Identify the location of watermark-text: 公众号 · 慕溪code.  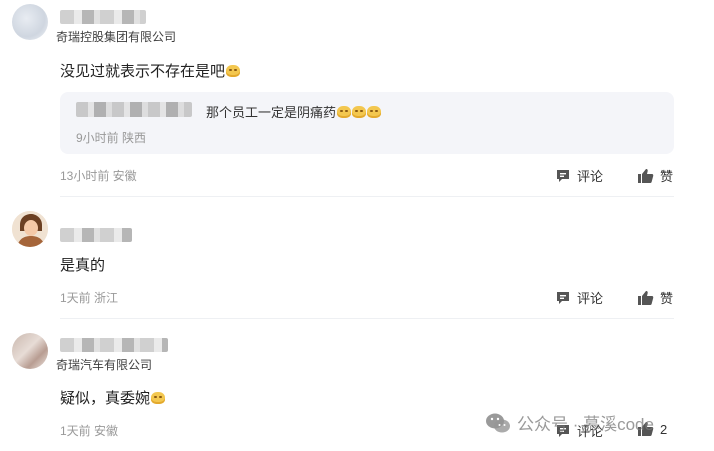
(585, 424).